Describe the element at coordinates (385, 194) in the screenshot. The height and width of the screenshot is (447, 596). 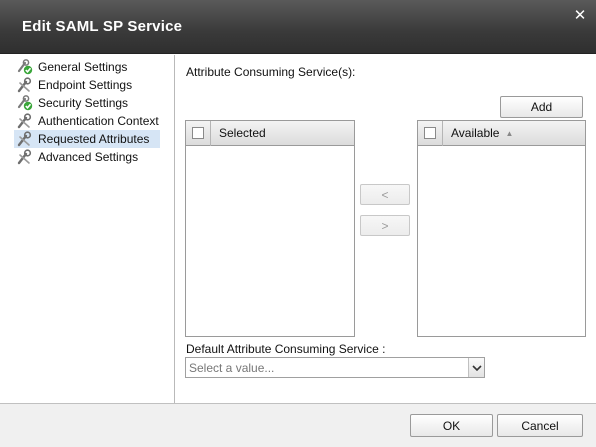
I see `move-left-button: <` at that location.